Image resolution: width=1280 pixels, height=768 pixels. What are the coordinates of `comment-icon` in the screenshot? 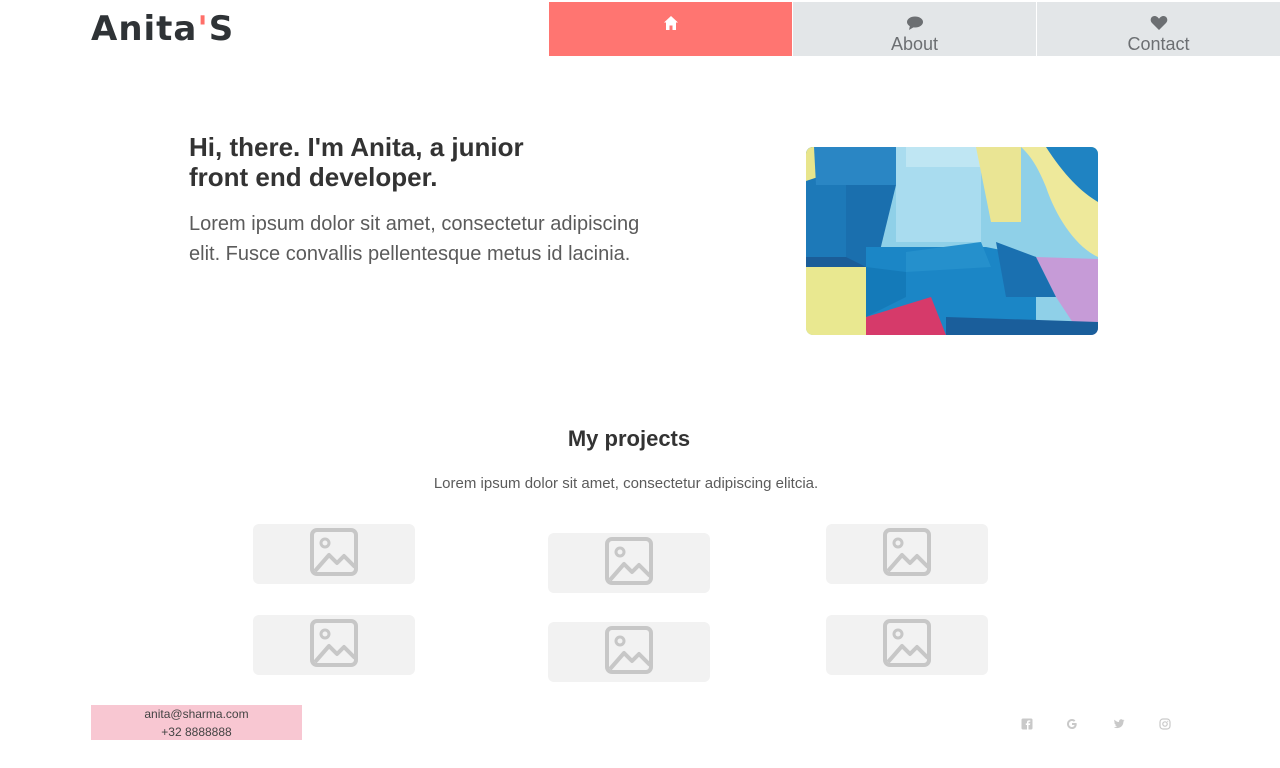 It's located at (915, 23).